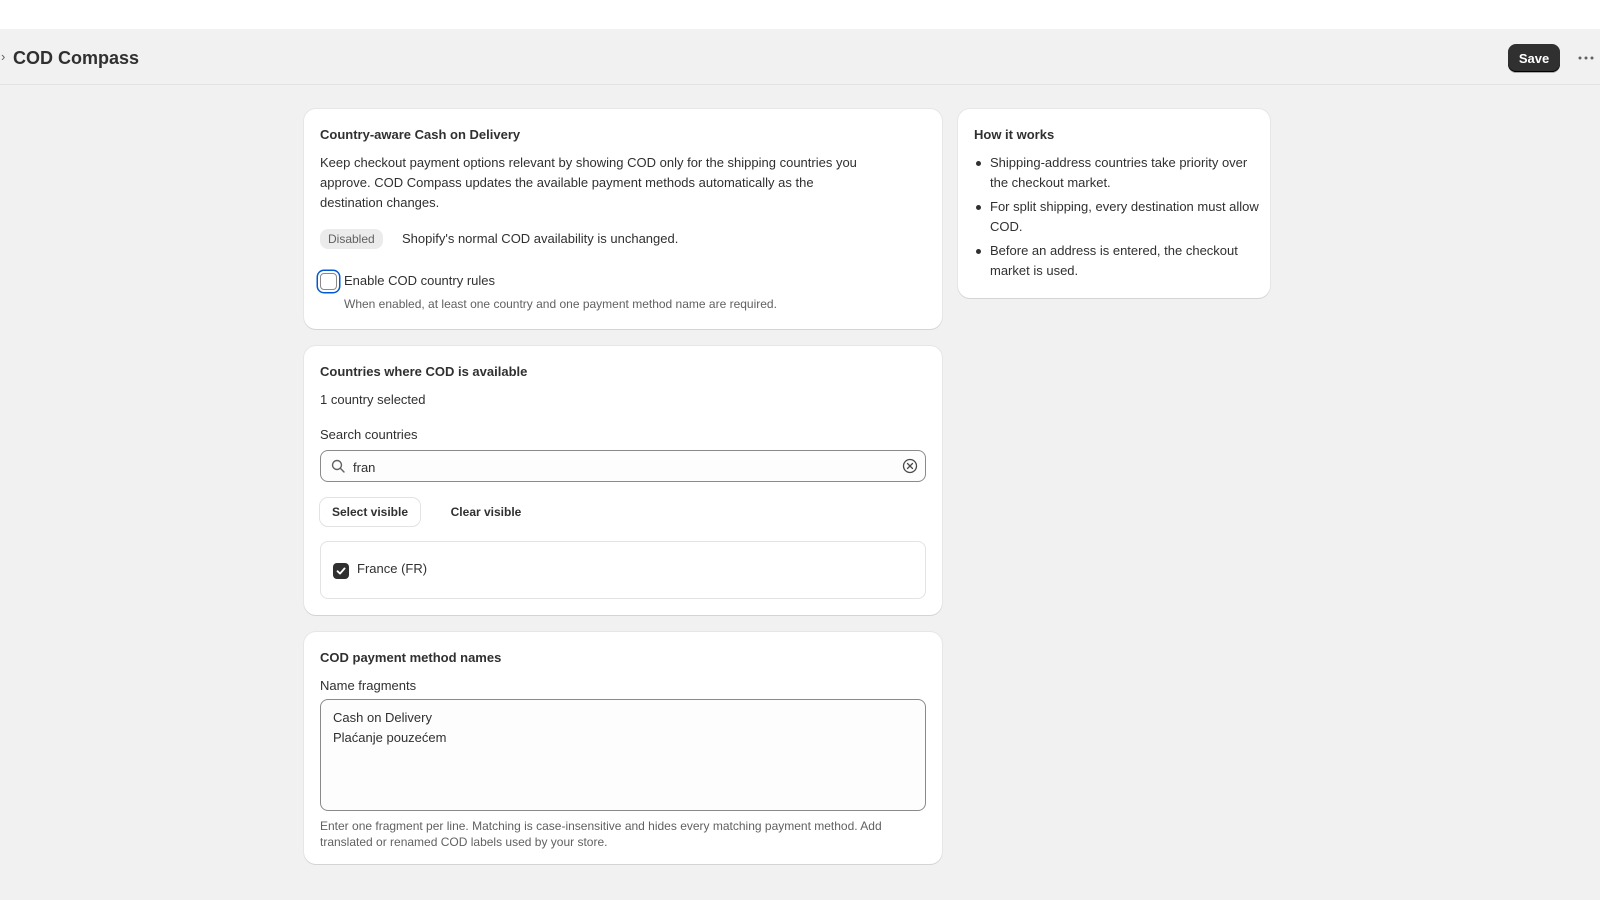 The width and height of the screenshot is (1600, 900). I want to click on clear-search-icon, so click(910, 466).